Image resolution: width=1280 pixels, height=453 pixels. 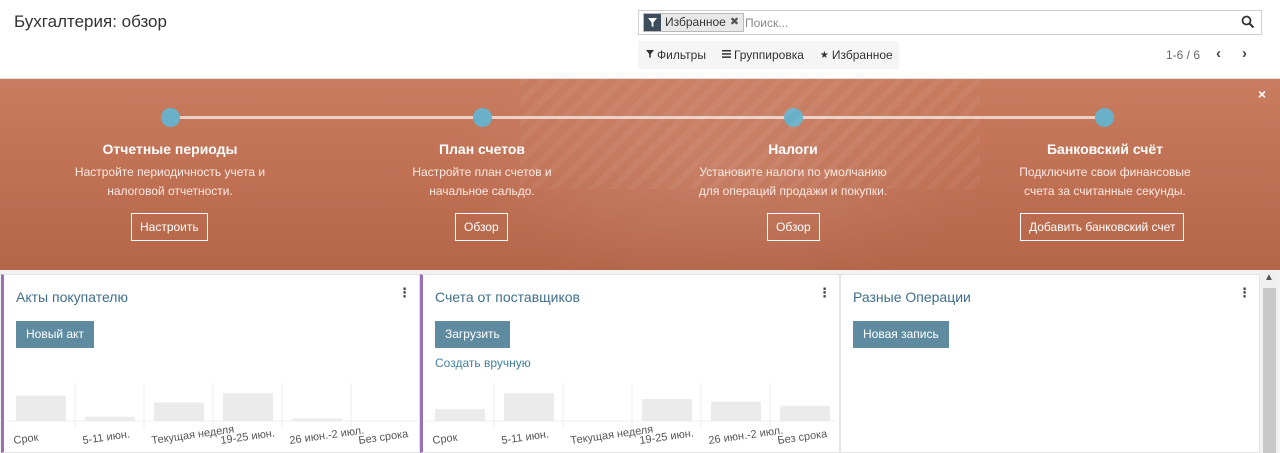 I want to click on close-icon: ×, so click(x=1262, y=94).